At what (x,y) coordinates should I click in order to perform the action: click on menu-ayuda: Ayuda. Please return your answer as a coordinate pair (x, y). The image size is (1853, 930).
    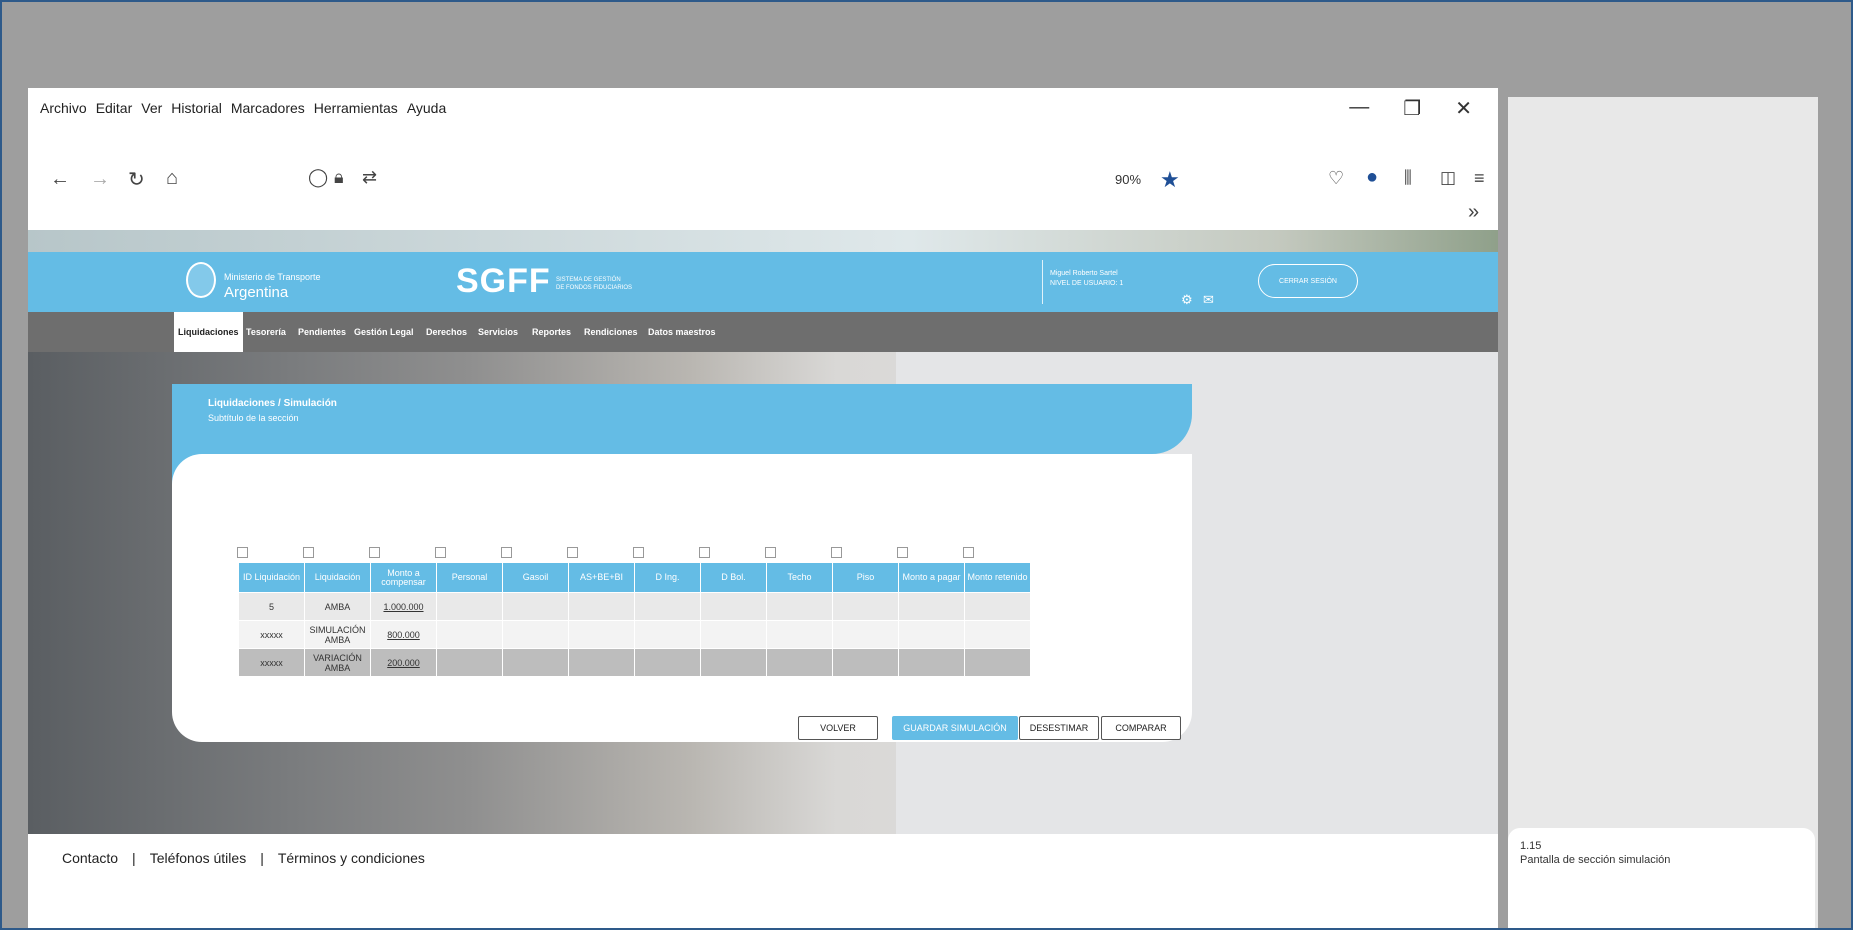
    Looking at the image, I should click on (426, 108).